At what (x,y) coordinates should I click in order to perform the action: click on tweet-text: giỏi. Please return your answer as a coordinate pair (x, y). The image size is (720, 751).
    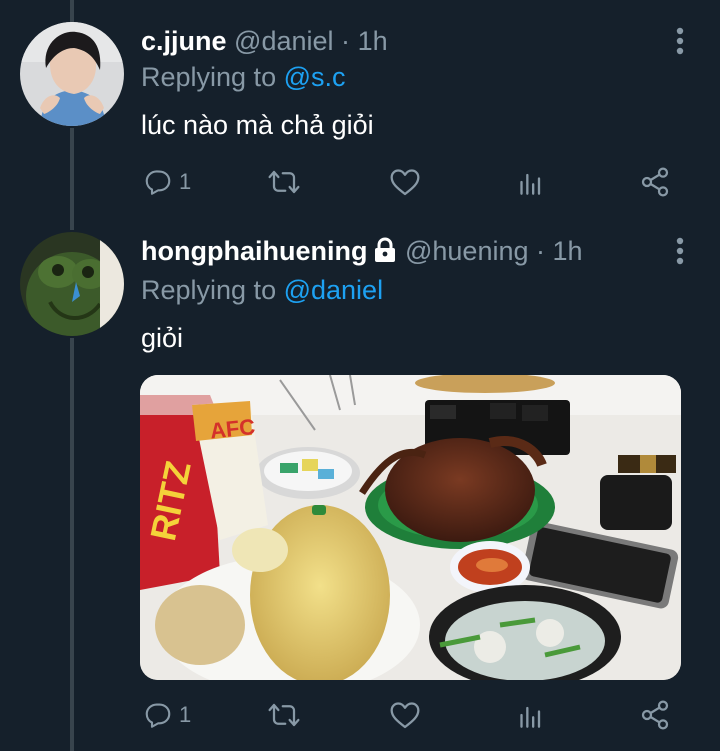
    Looking at the image, I should click on (162, 338).